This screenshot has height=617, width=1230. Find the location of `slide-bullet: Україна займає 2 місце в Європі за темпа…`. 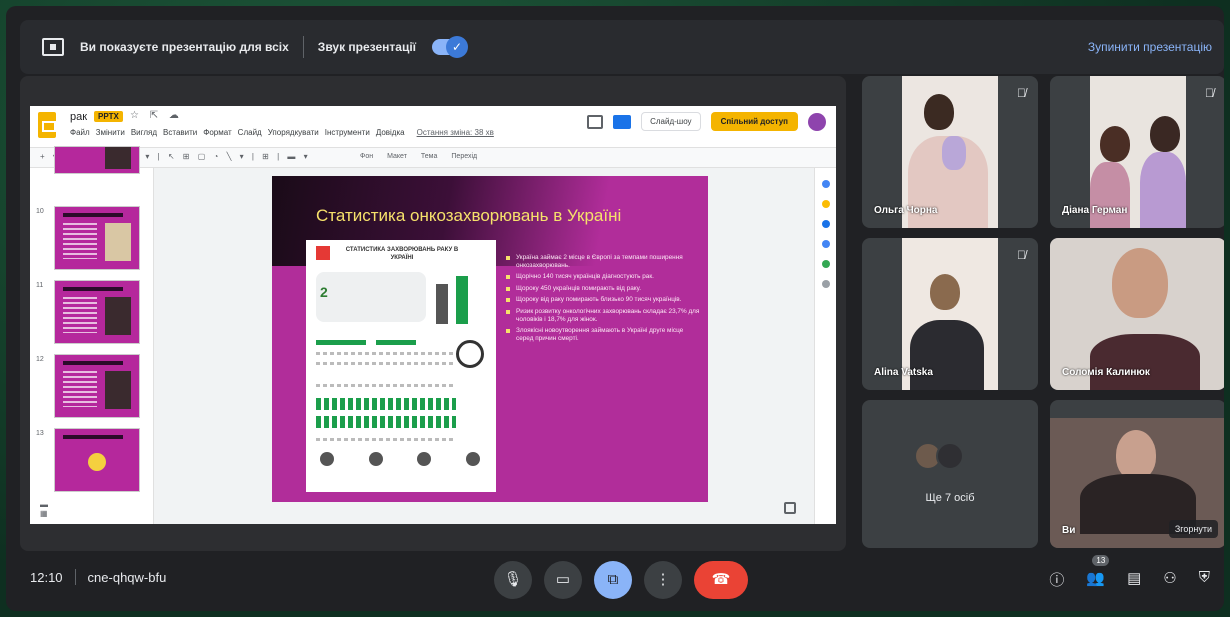

slide-bullet: Україна займає 2 місце в Європі за темпа… is located at coordinates (603, 261).